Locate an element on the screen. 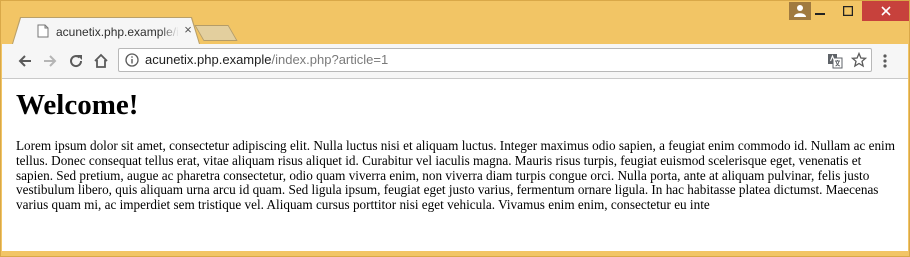  tab-title: acunetix.php.example/index.php?article=1 is located at coordinates (117, 32).